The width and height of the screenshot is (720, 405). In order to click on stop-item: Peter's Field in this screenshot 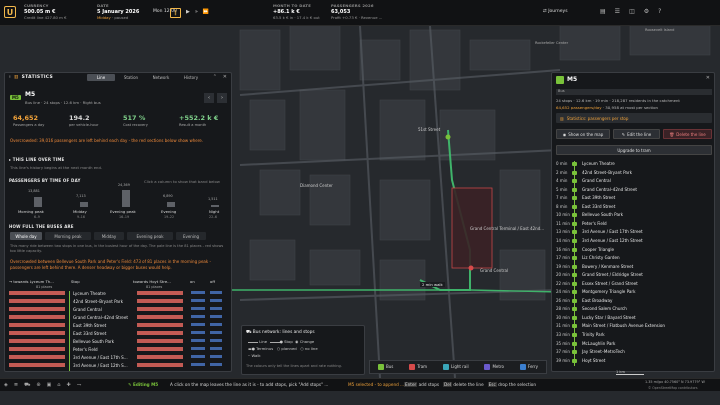, I will do `click(594, 223)`.